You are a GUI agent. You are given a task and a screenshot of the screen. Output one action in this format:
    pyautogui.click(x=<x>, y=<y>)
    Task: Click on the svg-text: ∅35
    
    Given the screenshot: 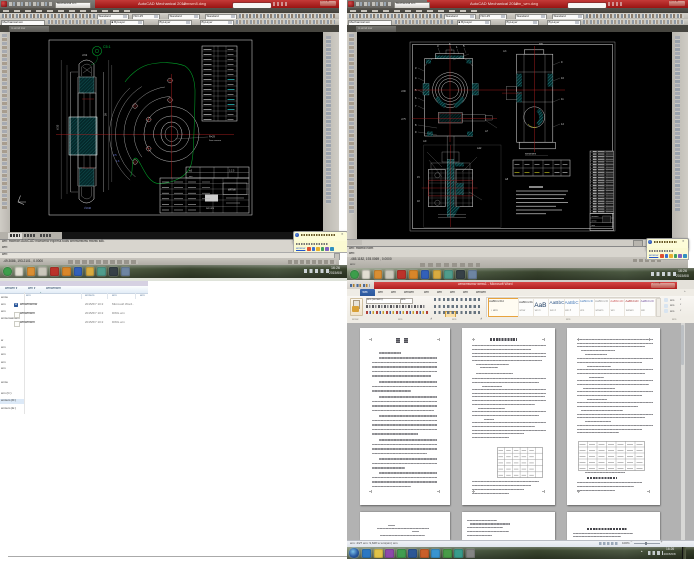 What is the action you would take?
    pyautogui.click(x=58, y=127)
    